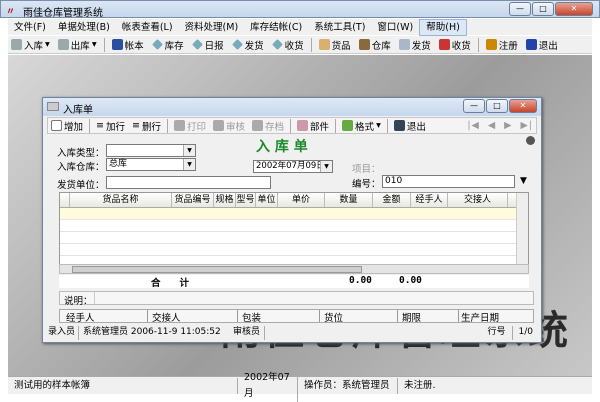 This screenshot has height=402, width=600. I want to click on audit-label: 审核, so click(236, 127).